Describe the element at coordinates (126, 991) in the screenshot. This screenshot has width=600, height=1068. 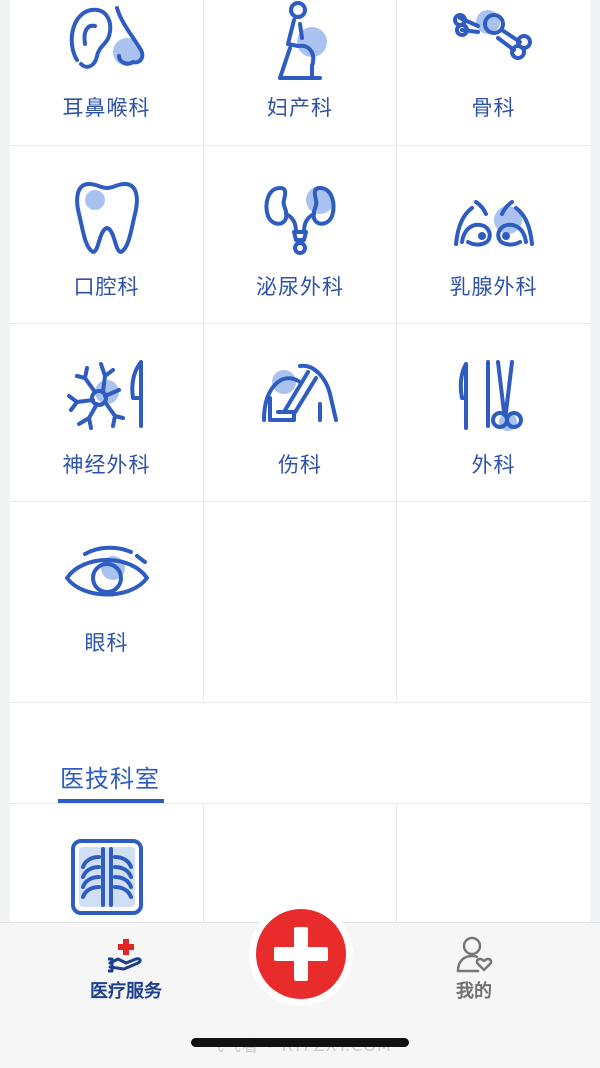
I see `tab-medical-service-label: 医疗服务` at that location.